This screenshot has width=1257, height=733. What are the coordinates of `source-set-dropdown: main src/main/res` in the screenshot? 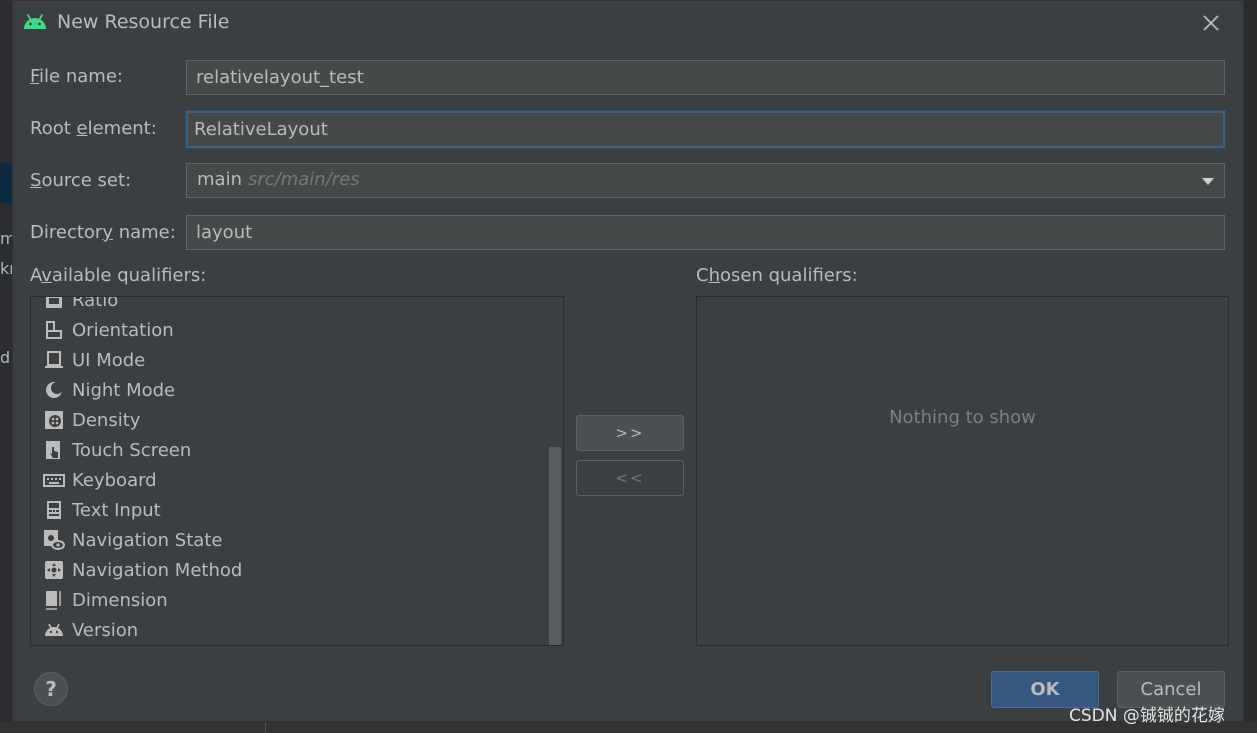 It's located at (705, 180).